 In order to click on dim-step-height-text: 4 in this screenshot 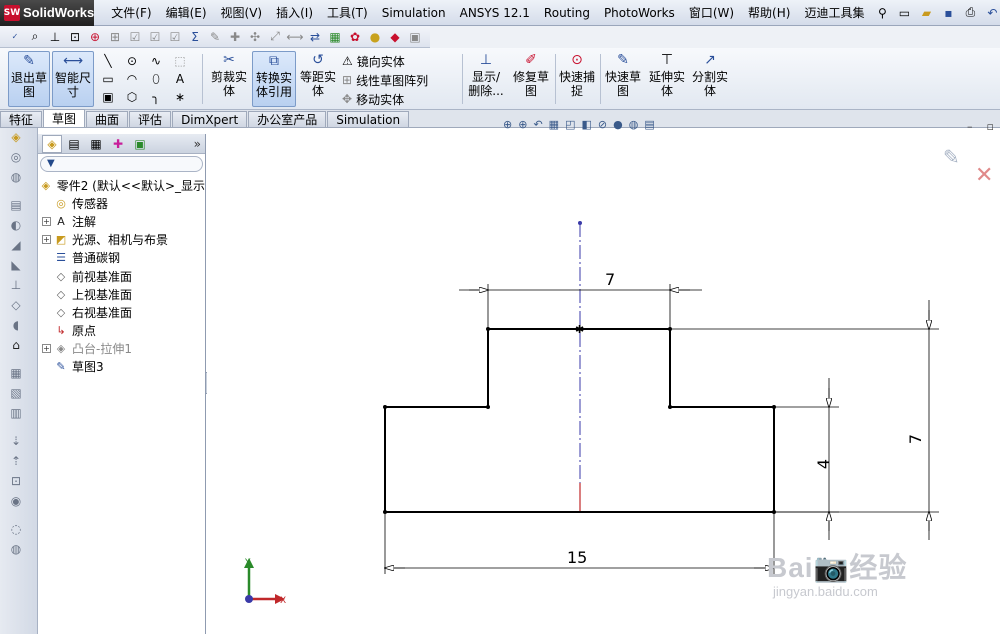, I will do `click(823, 464)`.